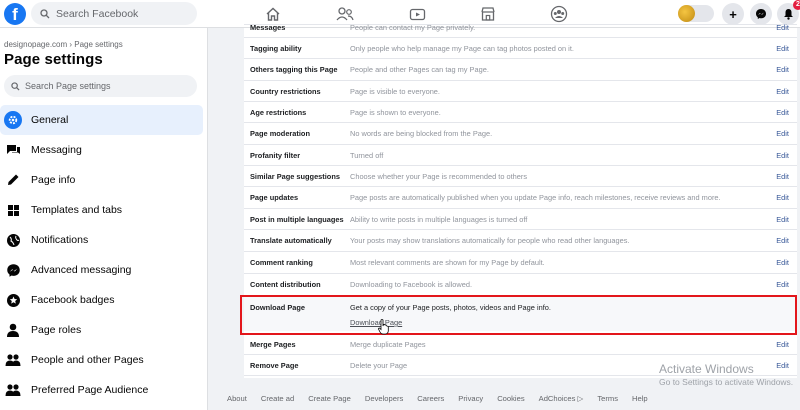 The width and height of the screenshot is (800, 410). Describe the element at coordinates (329, 398) in the screenshot. I see `footer-link-create-page: Create Page` at that location.